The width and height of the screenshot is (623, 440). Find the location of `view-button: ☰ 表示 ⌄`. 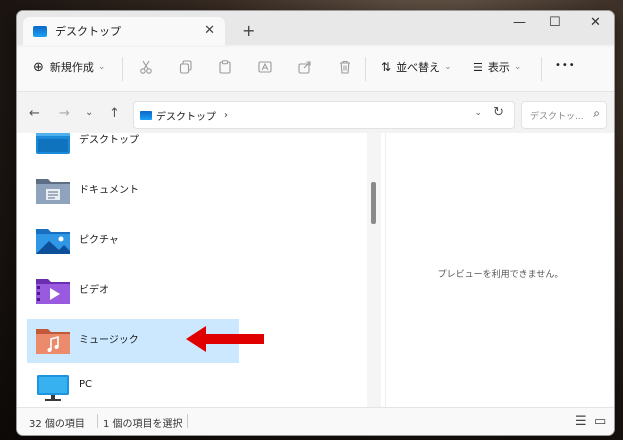

view-button: ☰ 表示 ⌄ is located at coordinates (497, 67).